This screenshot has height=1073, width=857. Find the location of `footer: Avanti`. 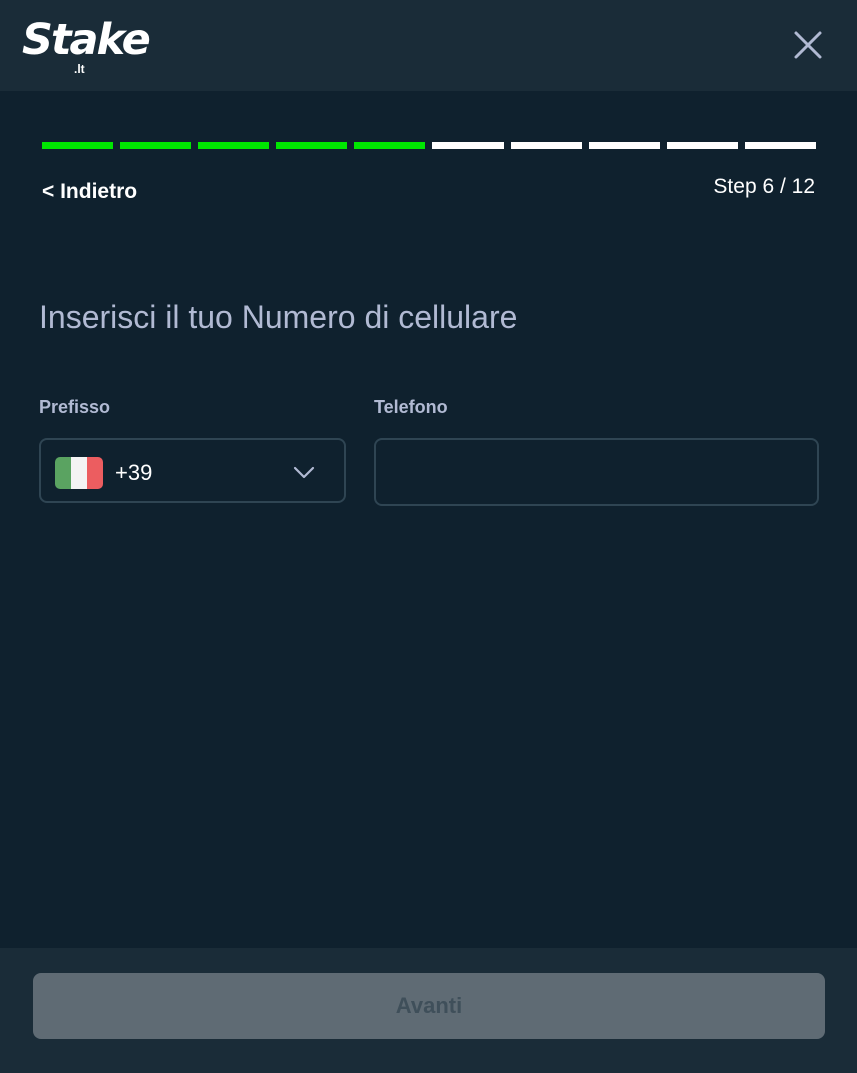

footer: Avanti is located at coordinates (428, 1010).